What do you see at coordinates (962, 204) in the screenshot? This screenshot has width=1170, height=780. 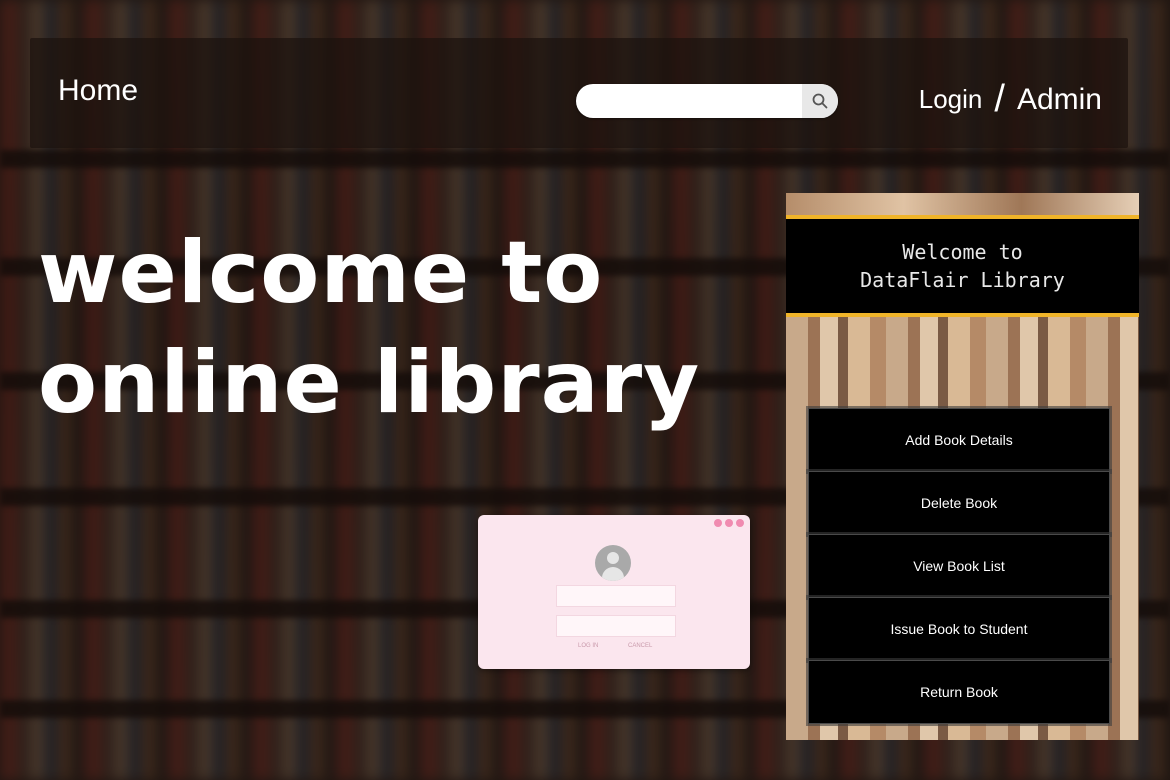 I see `panel-top-strip` at bounding box center [962, 204].